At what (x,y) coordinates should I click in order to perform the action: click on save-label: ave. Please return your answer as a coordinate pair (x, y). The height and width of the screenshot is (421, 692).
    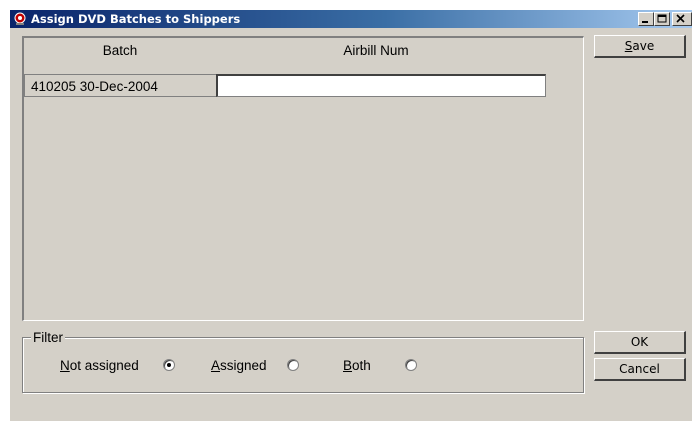
    Looking at the image, I should click on (643, 46).